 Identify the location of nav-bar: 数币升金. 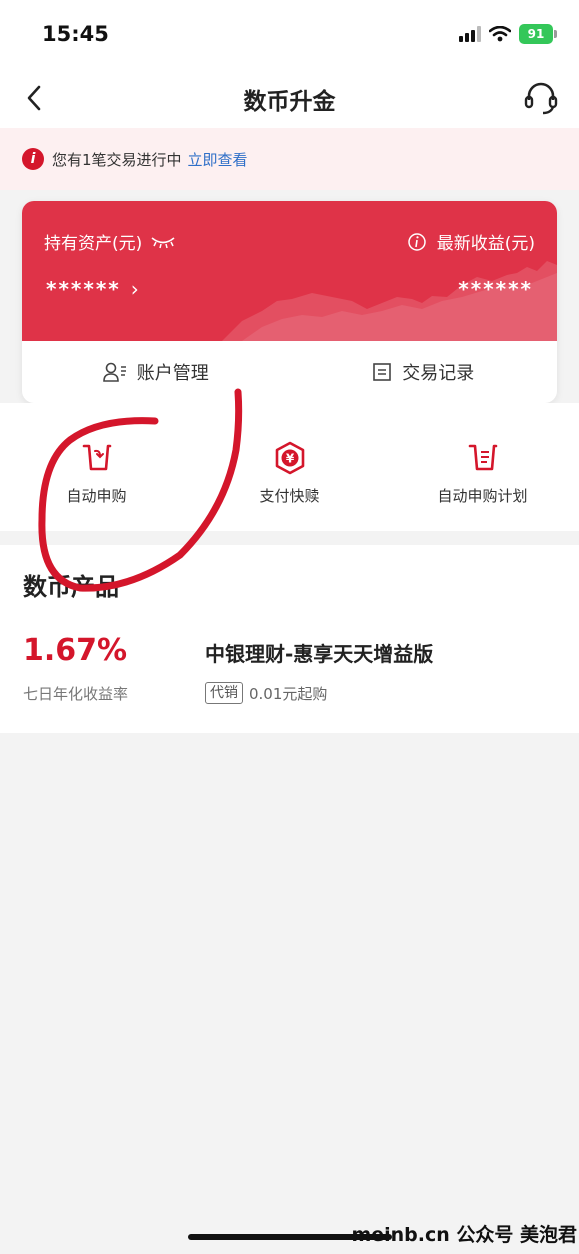
(289, 99).